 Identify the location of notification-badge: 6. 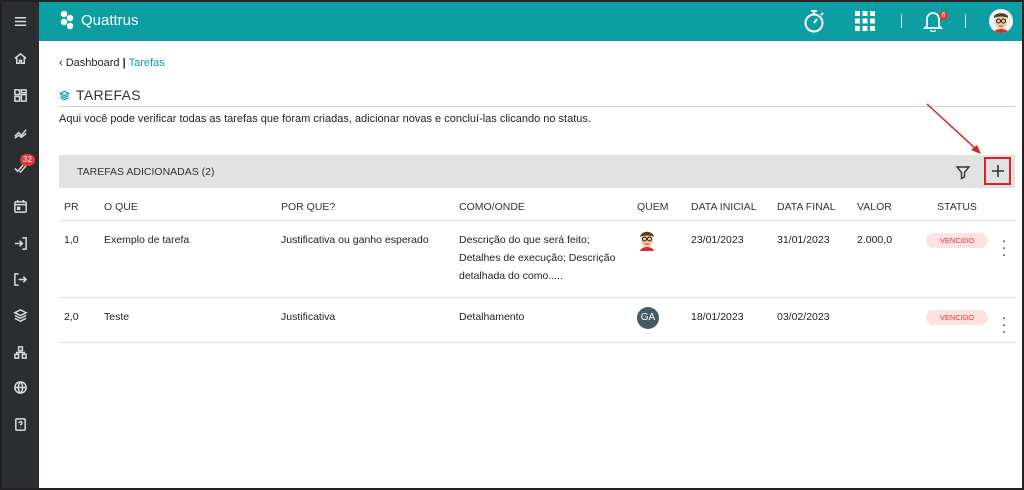
(943, 15).